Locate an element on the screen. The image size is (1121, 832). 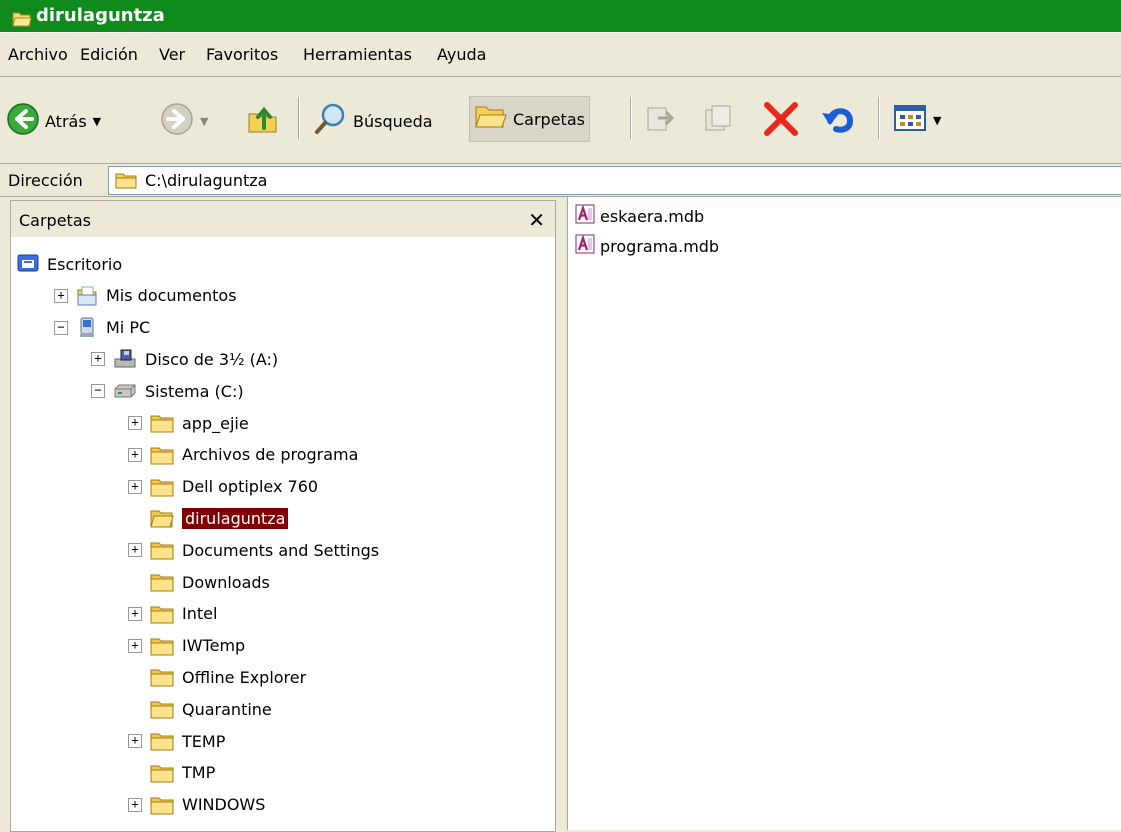
address-bar: Dirección C:\dirulaguntza is located at coordinates (560, 180).